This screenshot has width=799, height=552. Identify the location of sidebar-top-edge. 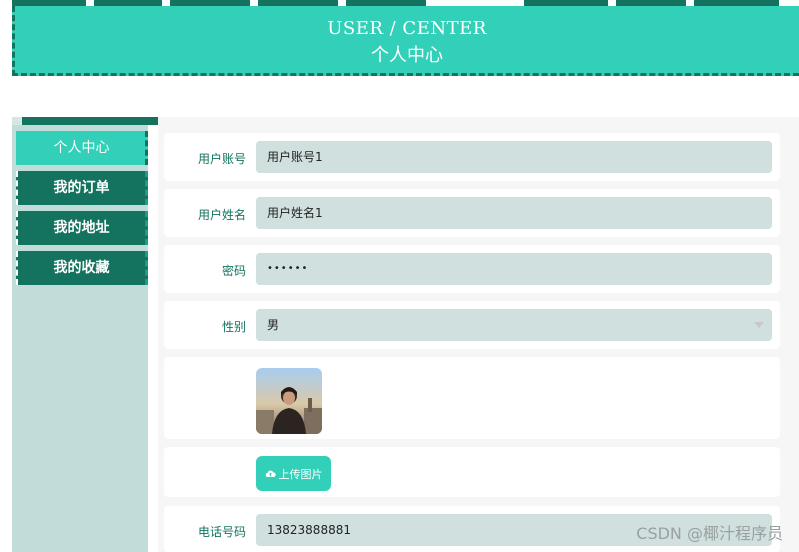
(17, 121).